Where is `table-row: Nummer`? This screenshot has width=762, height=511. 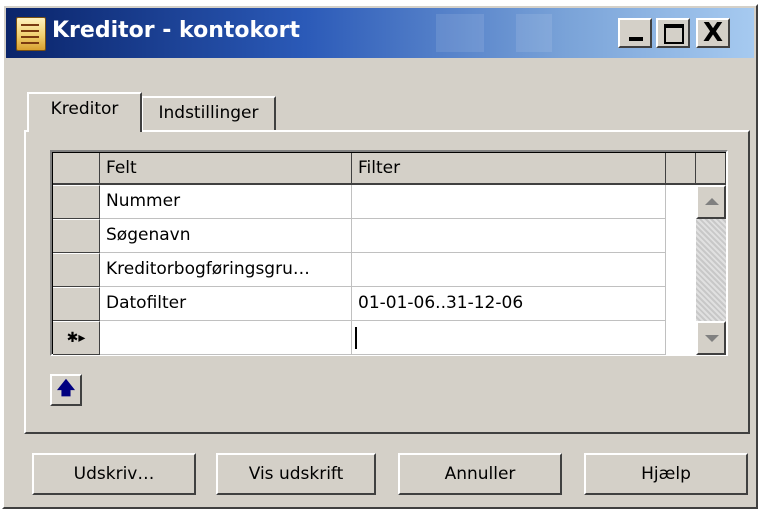 table-row: Nummer is located at coordinates (374, 202).